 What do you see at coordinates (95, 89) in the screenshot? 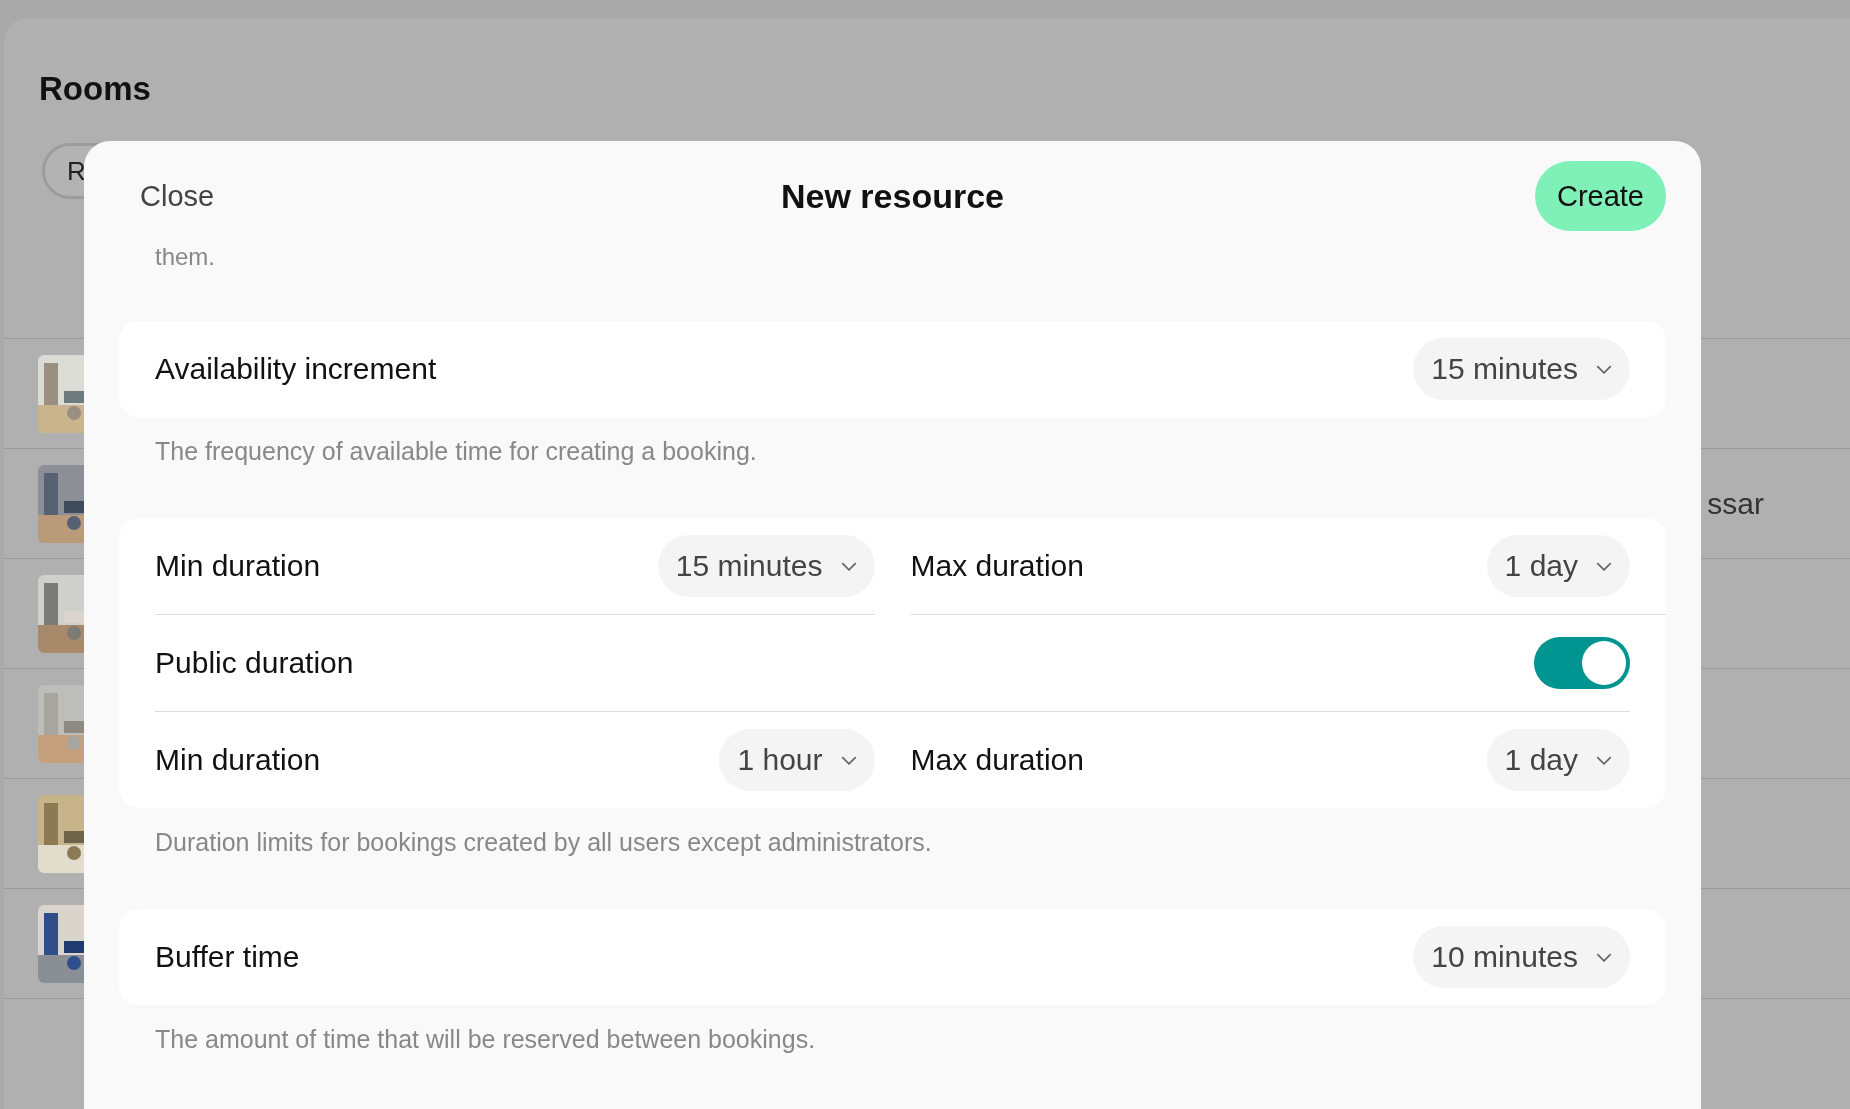
I see `page-title: Rooms` at bounding box center [95, 89].